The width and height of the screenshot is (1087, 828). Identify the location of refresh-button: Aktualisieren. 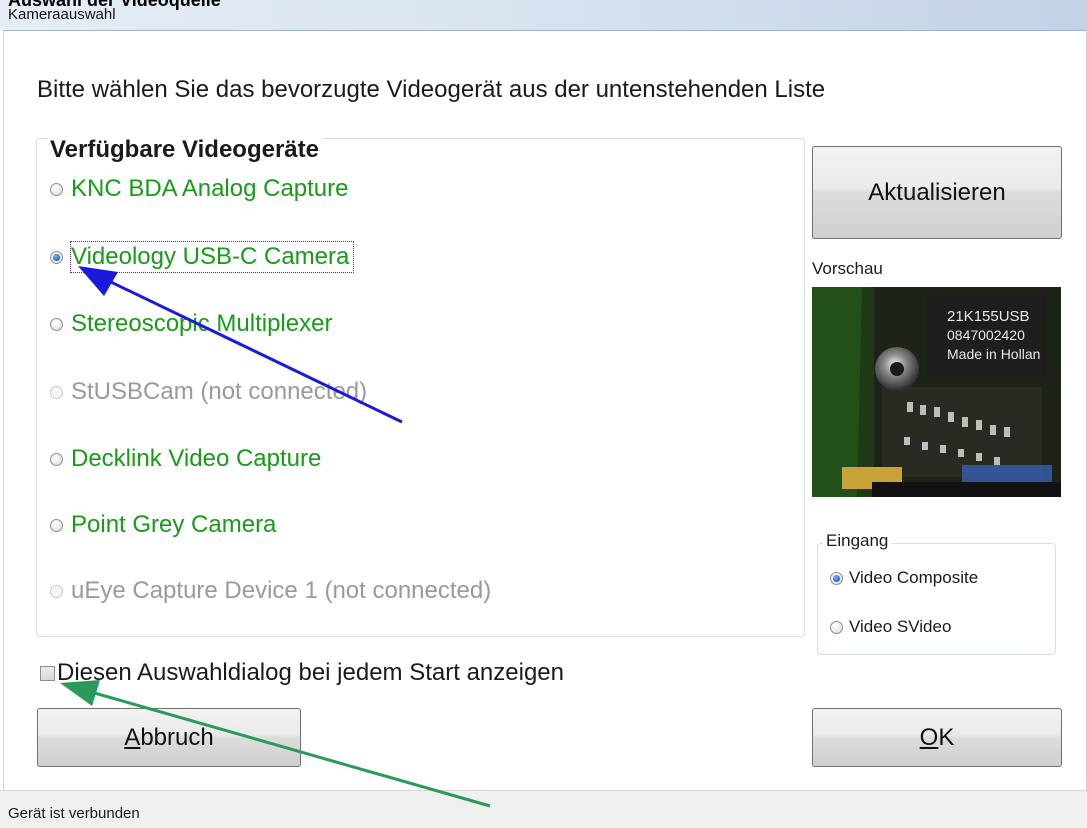
(937, 192).